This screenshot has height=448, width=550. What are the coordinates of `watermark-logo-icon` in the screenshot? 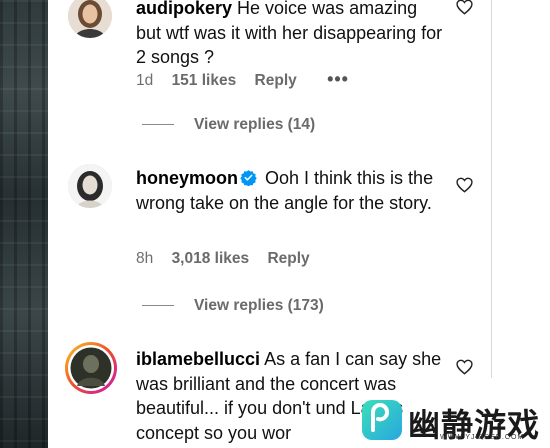 It's located at (382, 420).